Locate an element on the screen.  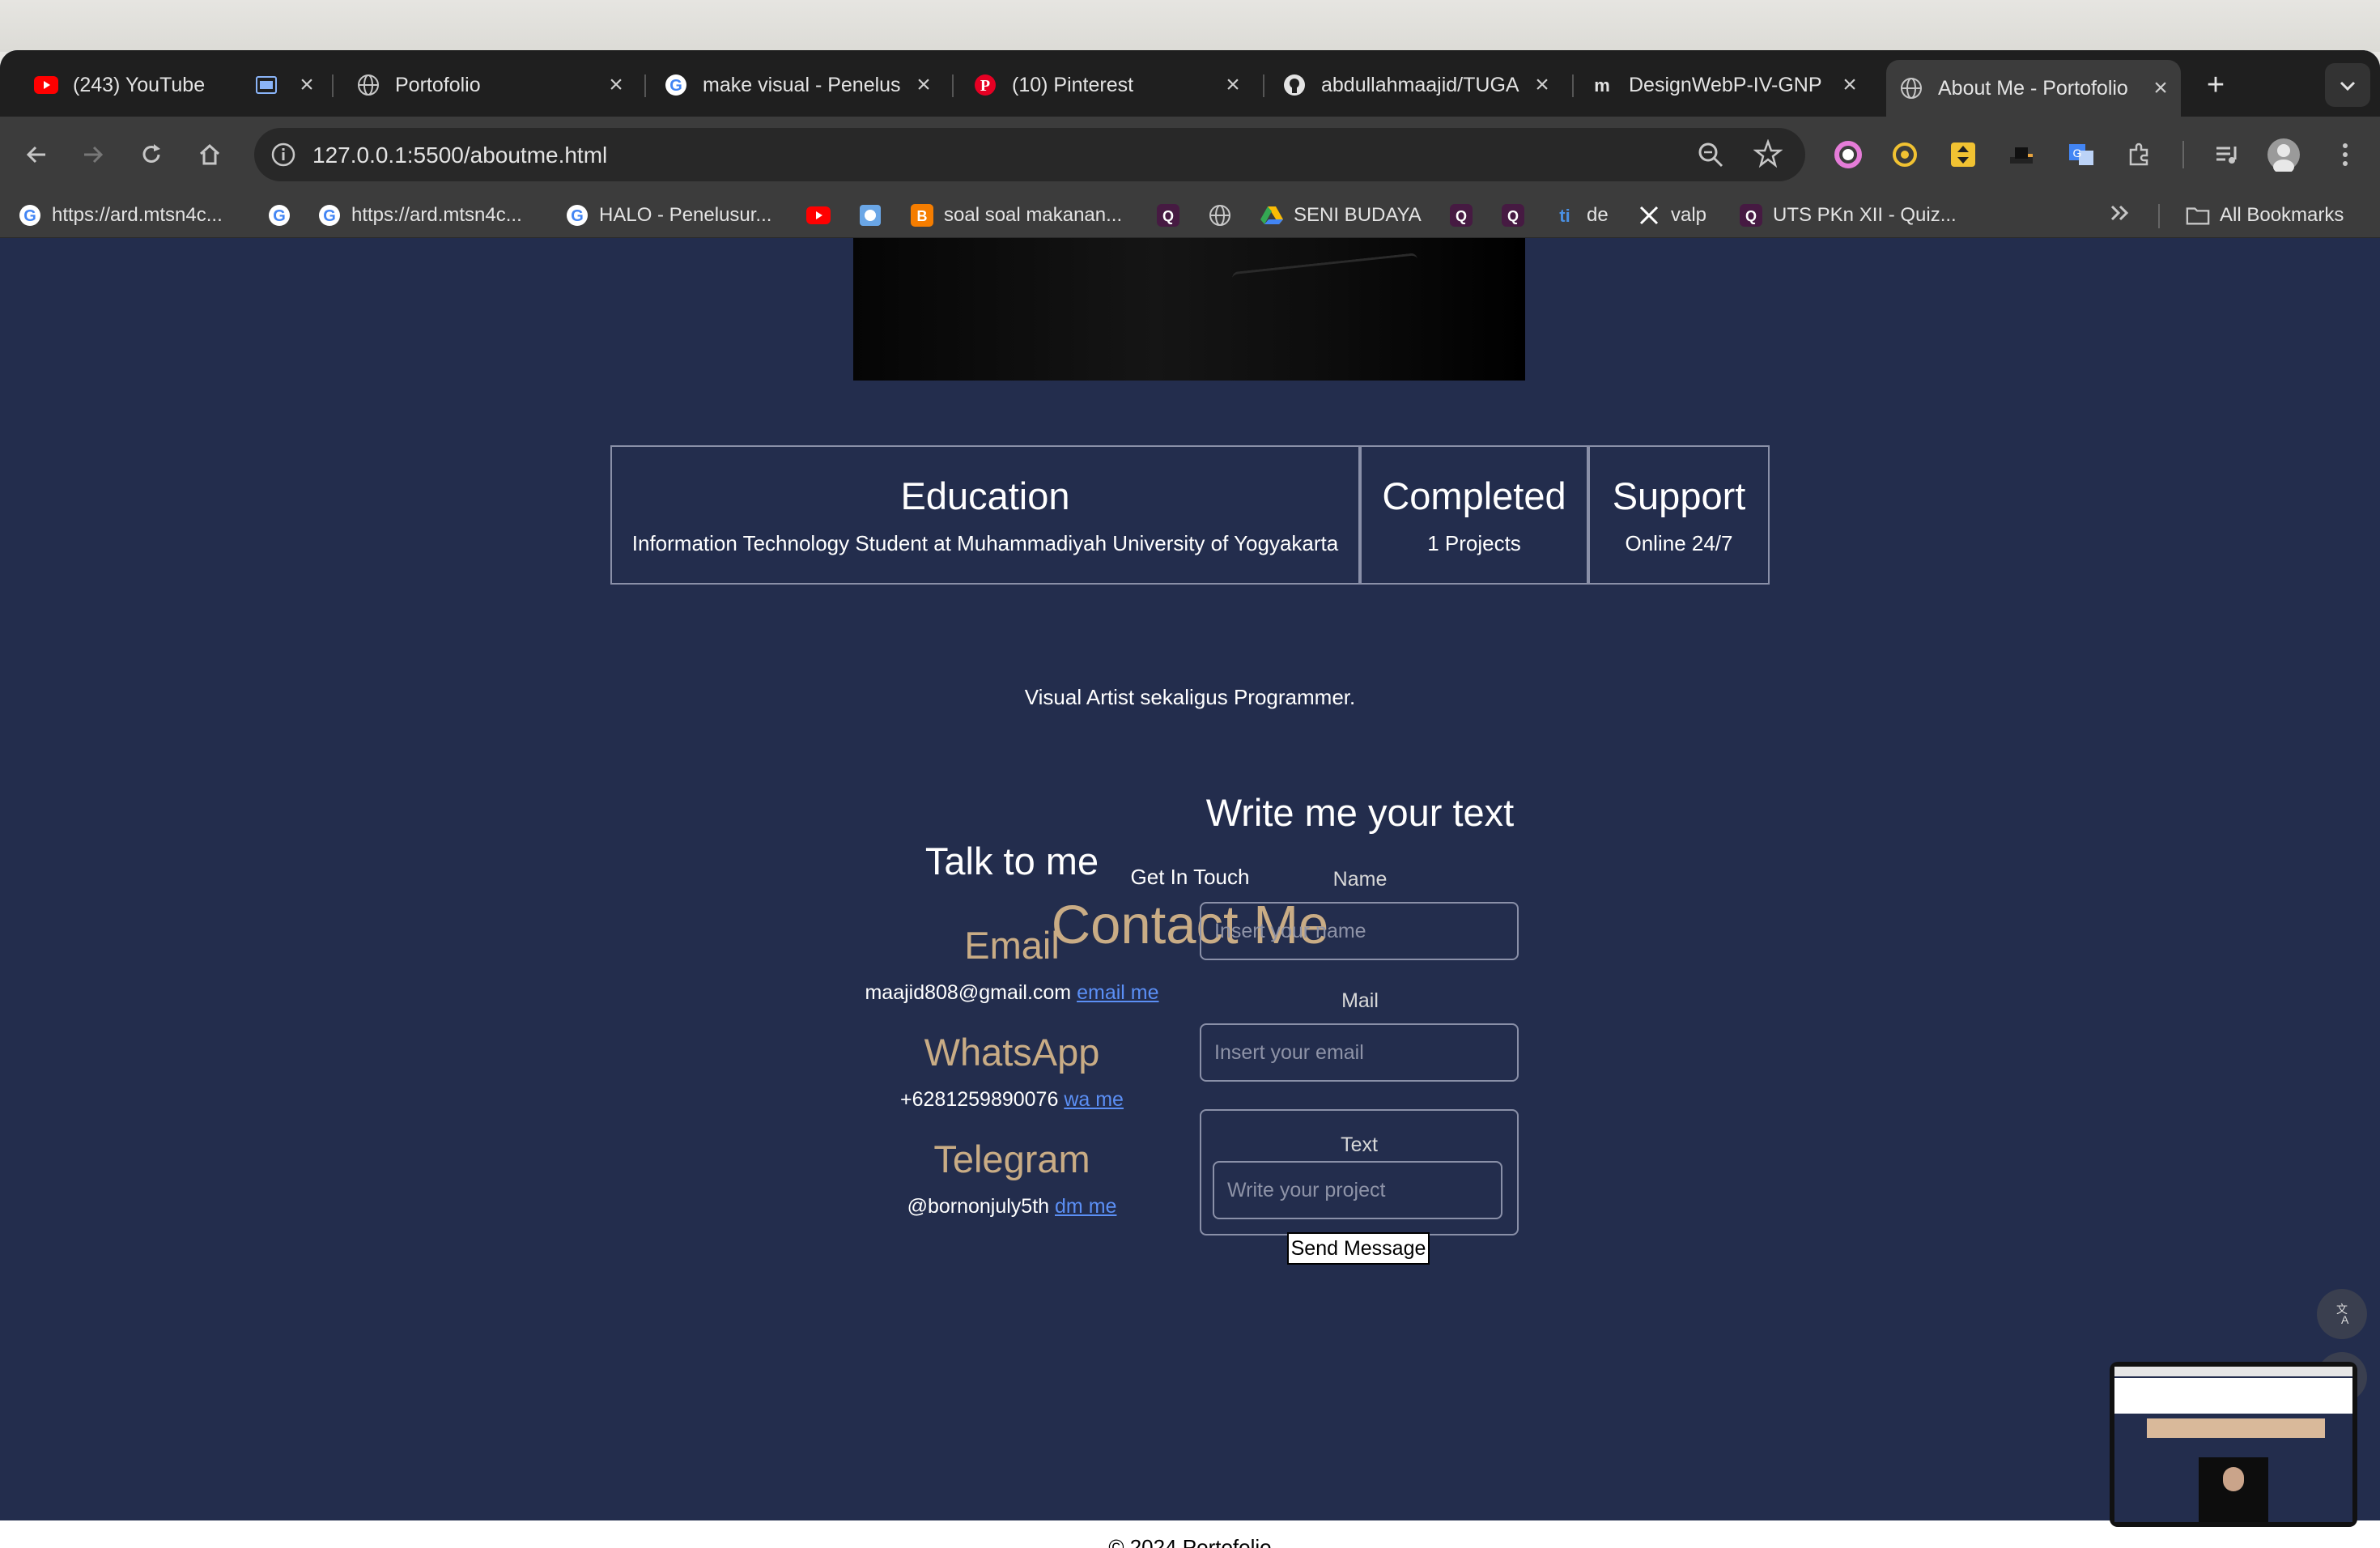
new-tab-button: + is located at coordinates (2215, 85).